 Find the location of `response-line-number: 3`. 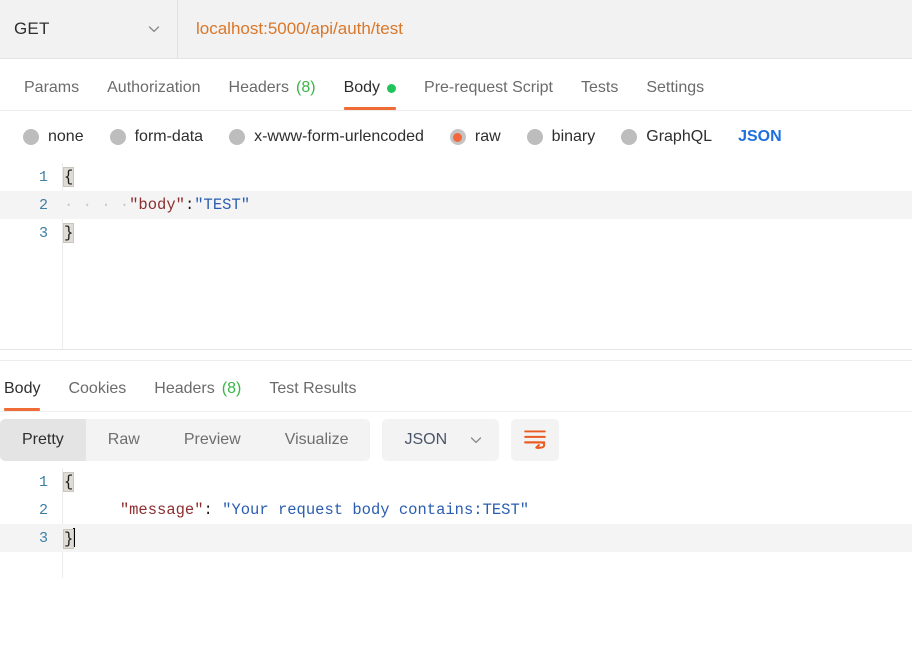

response-line-number: 3 is located at coordinates (43, 538).